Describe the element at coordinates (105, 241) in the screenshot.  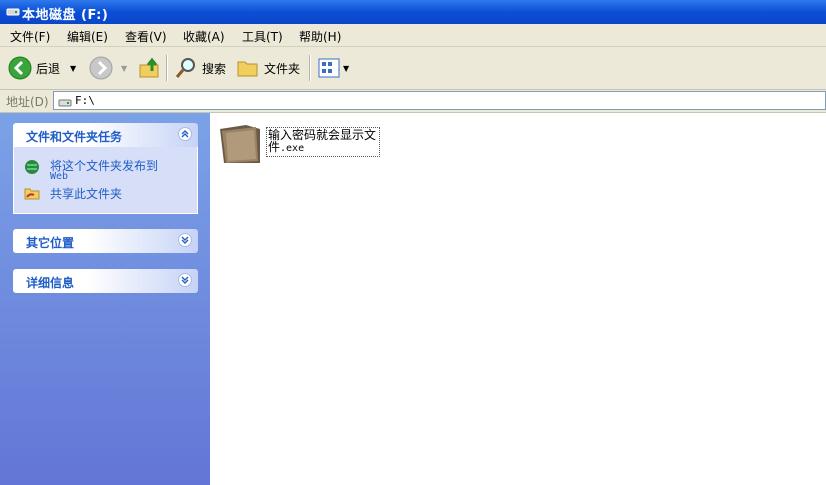
I see `panel-other-places-header: 其它位置` at that location.